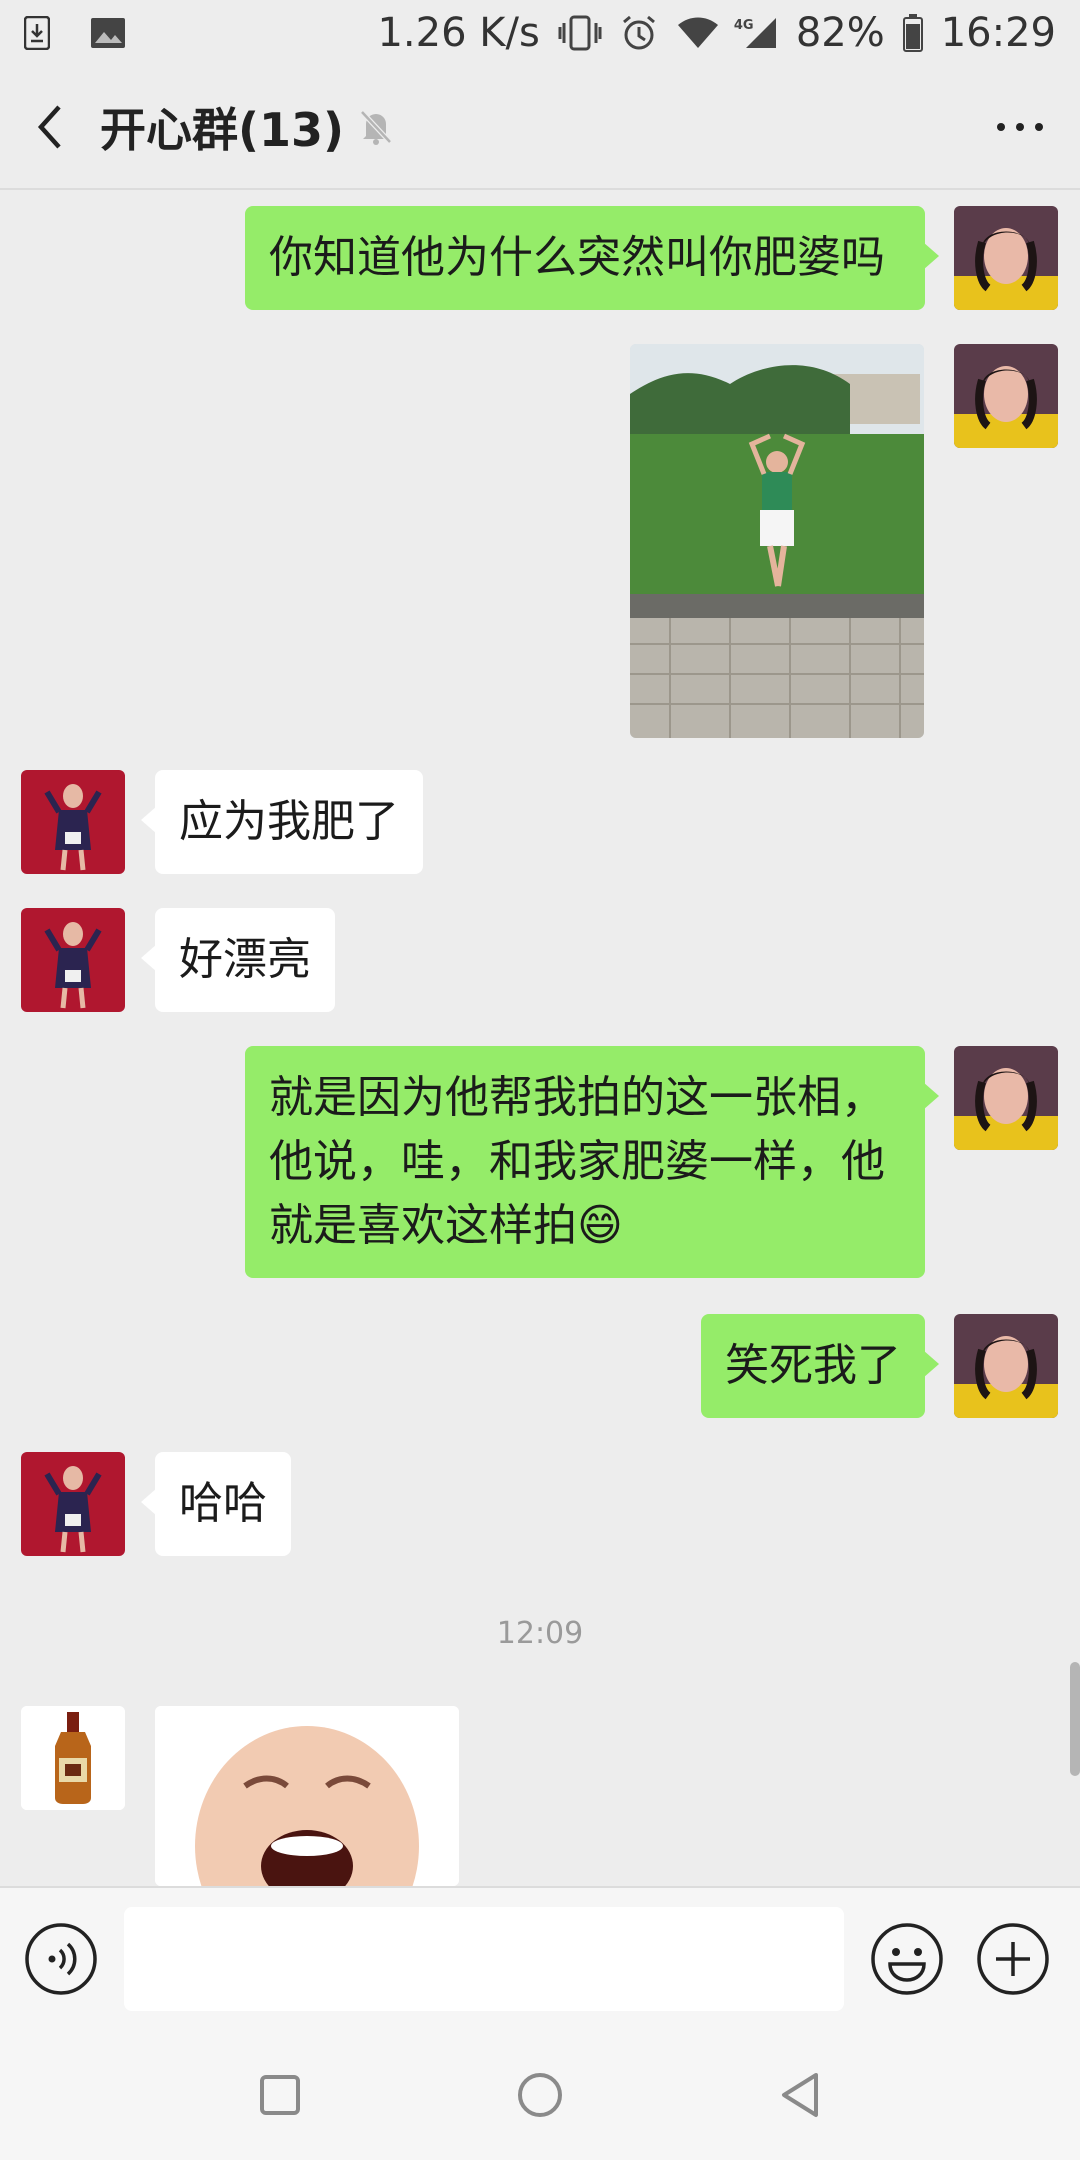 The height and width of the screenshot is (2160, 1080). What do you see at coordinates (698, 33) in the screenshot?
I see `wifi-icon` at bounding box center [698, 33].